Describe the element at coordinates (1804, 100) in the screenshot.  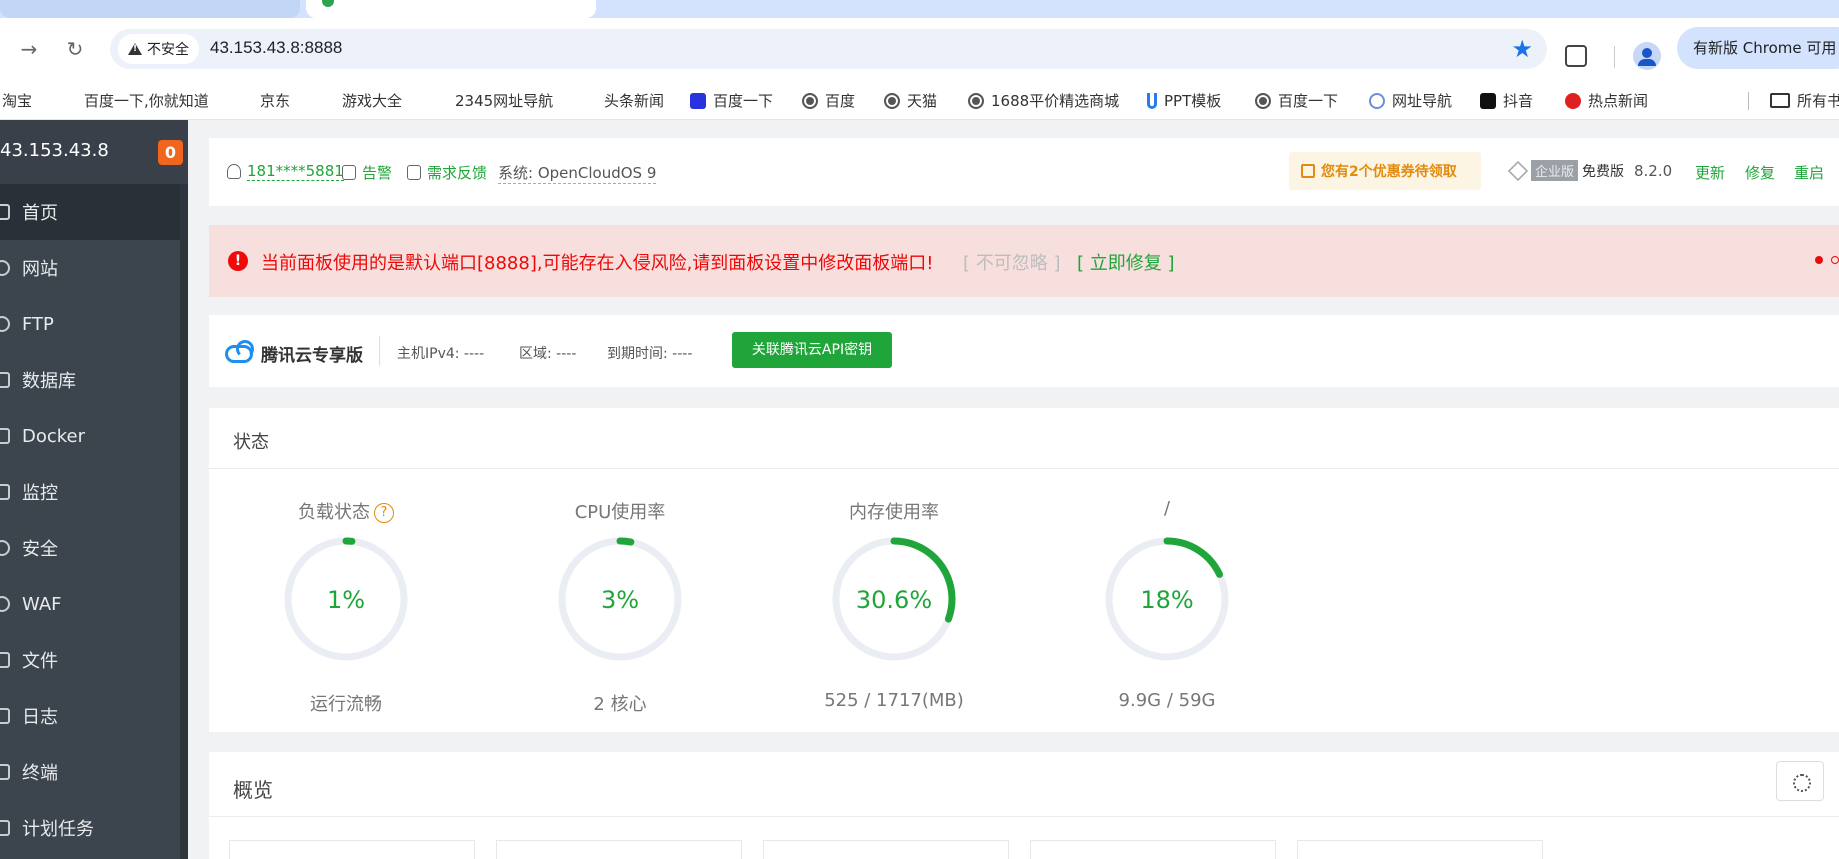
I see `all-bookmarks: 所有书签` at that location.